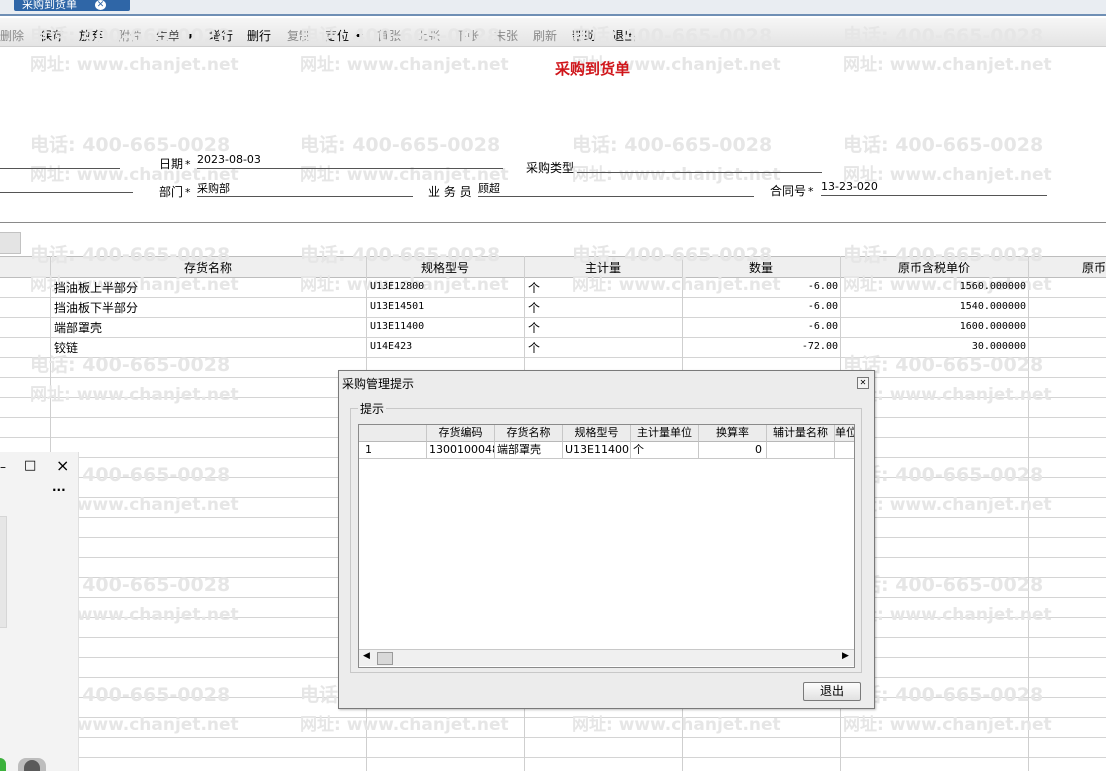 The image size is (1106, 771). I want to click on contract-label: 合同号 *, so click(792, 191).